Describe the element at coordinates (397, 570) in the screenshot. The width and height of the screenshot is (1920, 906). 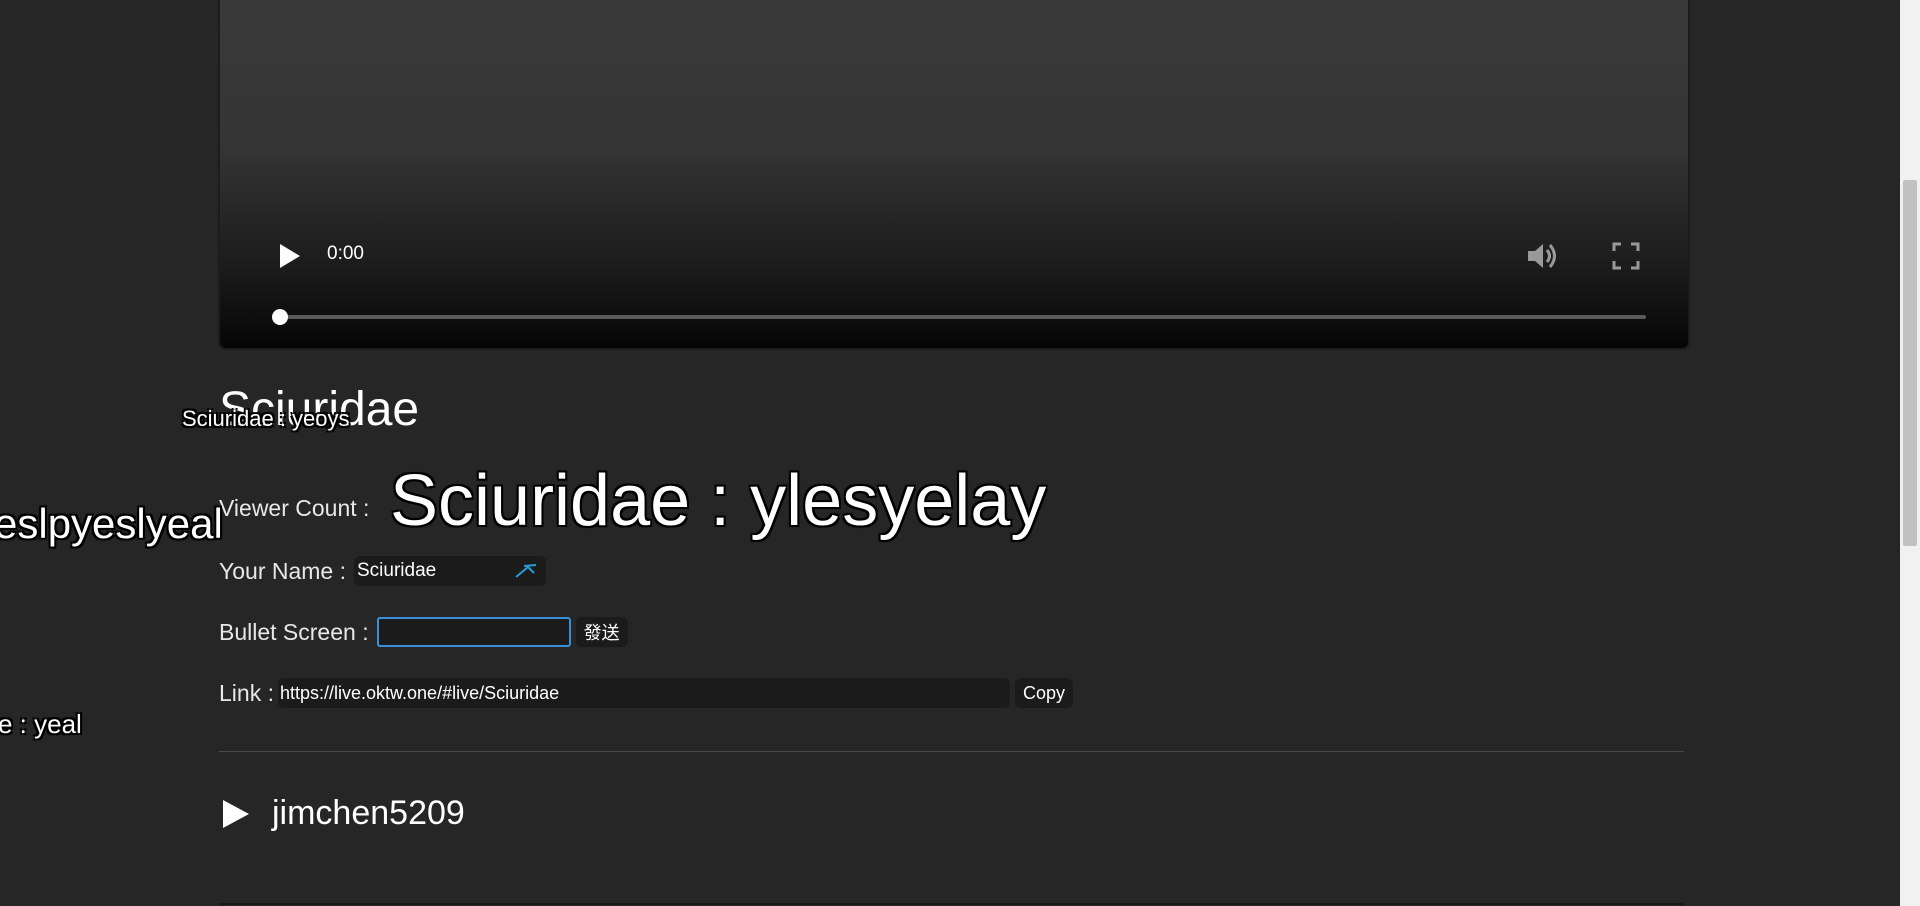
I see `name-value: Sciuridae` at that location.